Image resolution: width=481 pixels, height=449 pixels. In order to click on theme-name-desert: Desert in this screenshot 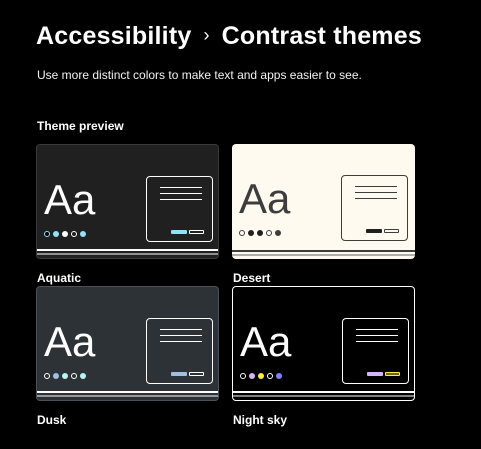, I will do `click(252, 278)`.